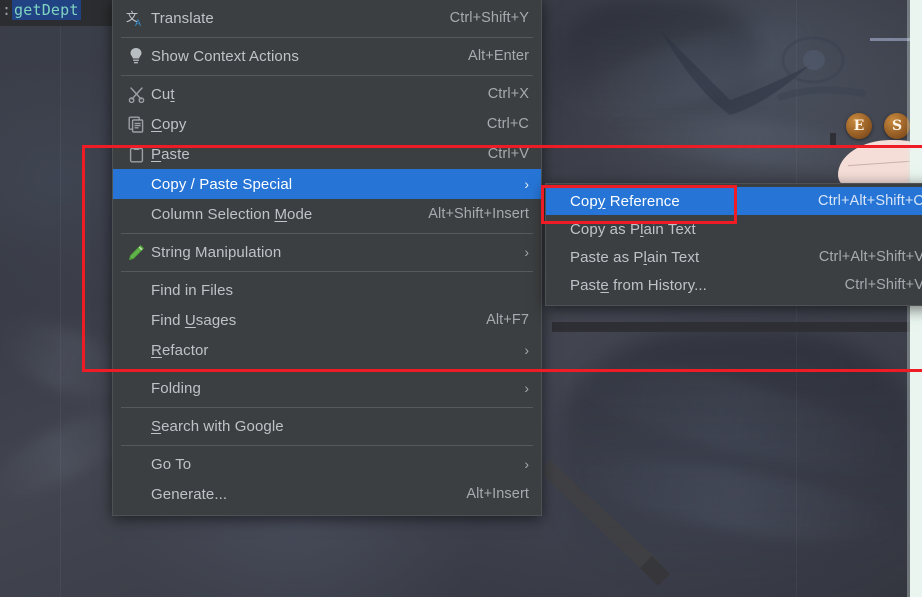 The image size is (922, 597). I want to click on menu-item-paste: Paste Ctrl+V, so click(327, 154).